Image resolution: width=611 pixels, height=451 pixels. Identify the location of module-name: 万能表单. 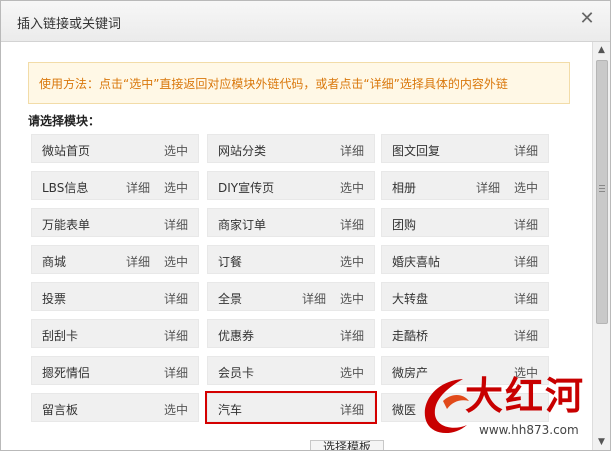
(66, 225).